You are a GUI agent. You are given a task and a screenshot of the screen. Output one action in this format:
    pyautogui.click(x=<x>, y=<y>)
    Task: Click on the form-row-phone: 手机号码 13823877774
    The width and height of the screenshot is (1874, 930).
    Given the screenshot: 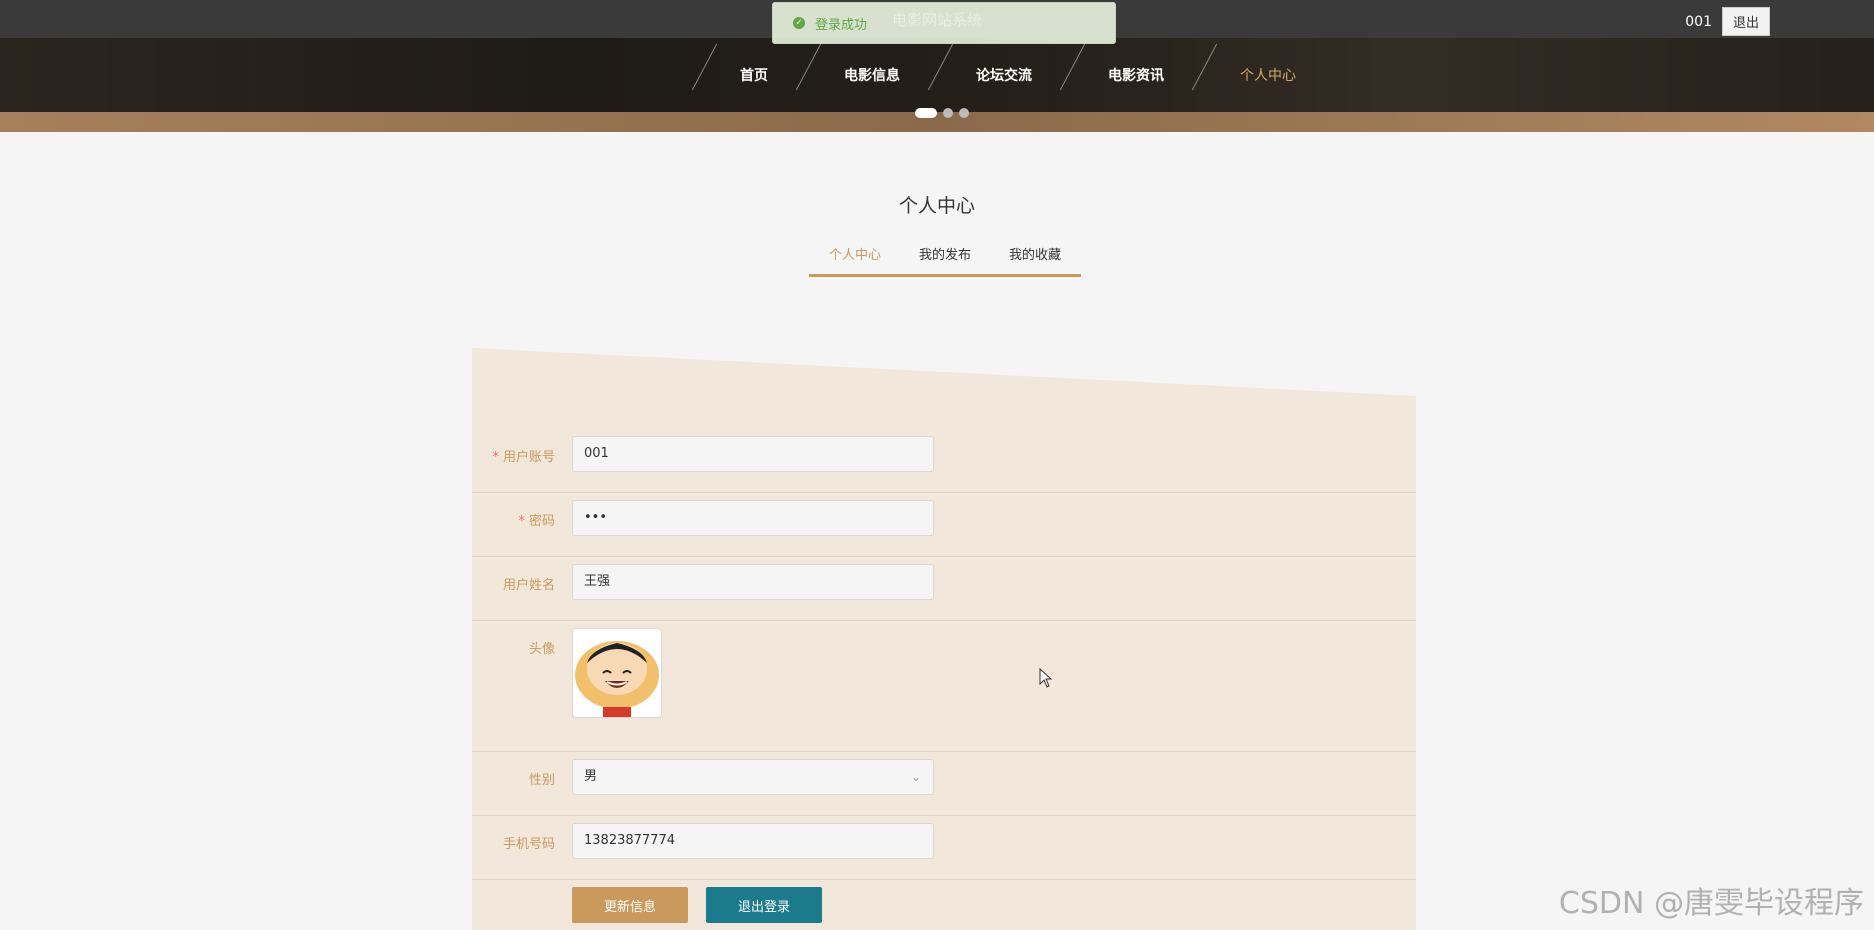 What is the action you would take?
    pyautogui.click(x=944, y=847)
    